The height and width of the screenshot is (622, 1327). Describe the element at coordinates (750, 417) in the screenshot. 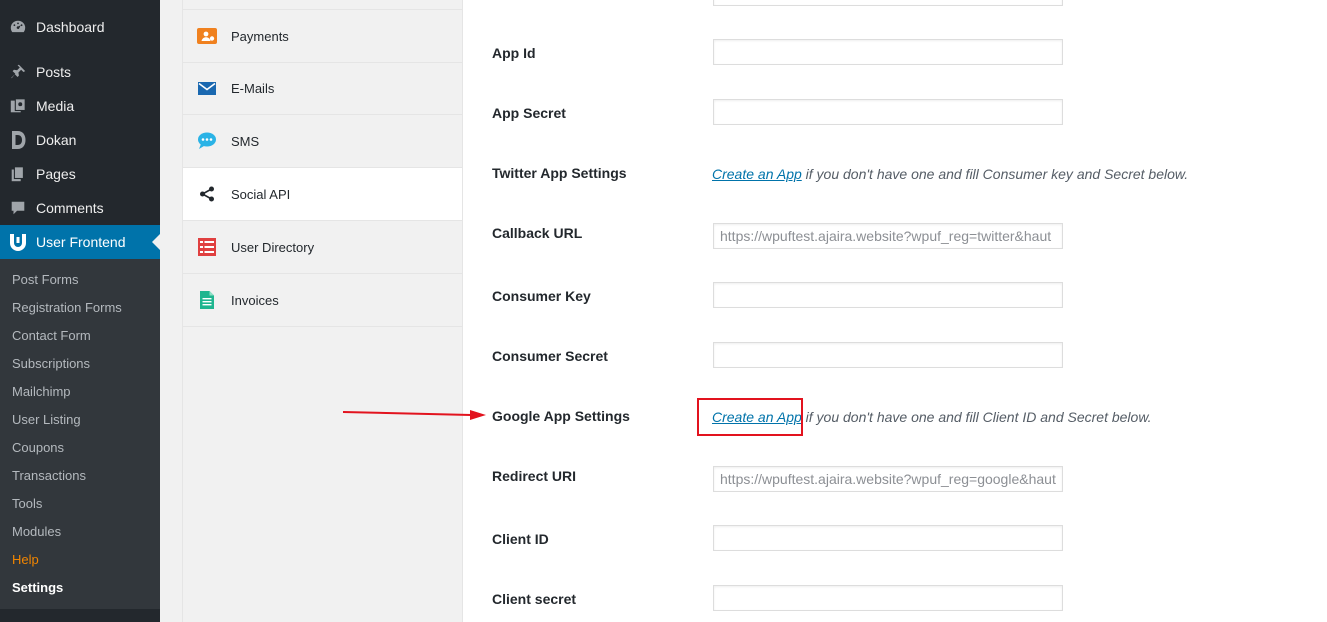

I see `highlight-box` at that location.